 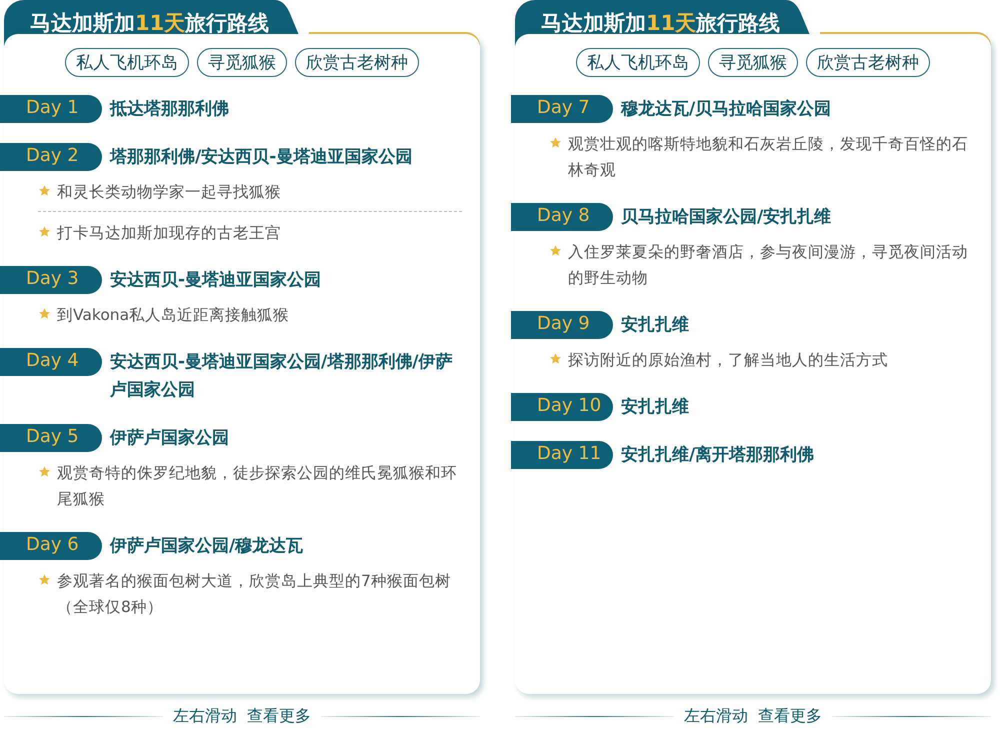 What do you see at coordinates (562, 455) in the screenshot?
I see `day-label: Day 11` at bounding box center [562, 455].